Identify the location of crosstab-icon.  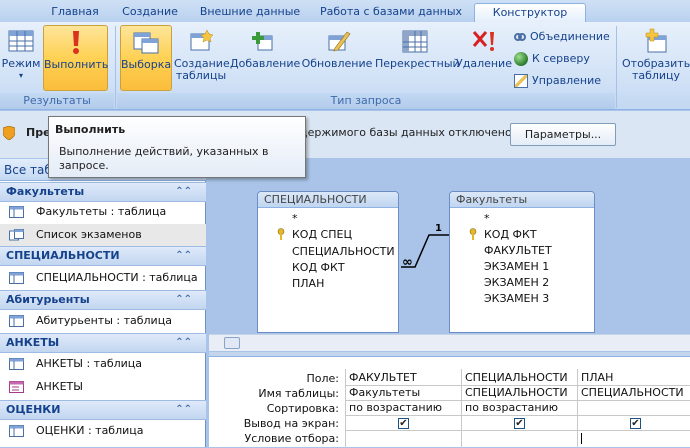
(415, 41).